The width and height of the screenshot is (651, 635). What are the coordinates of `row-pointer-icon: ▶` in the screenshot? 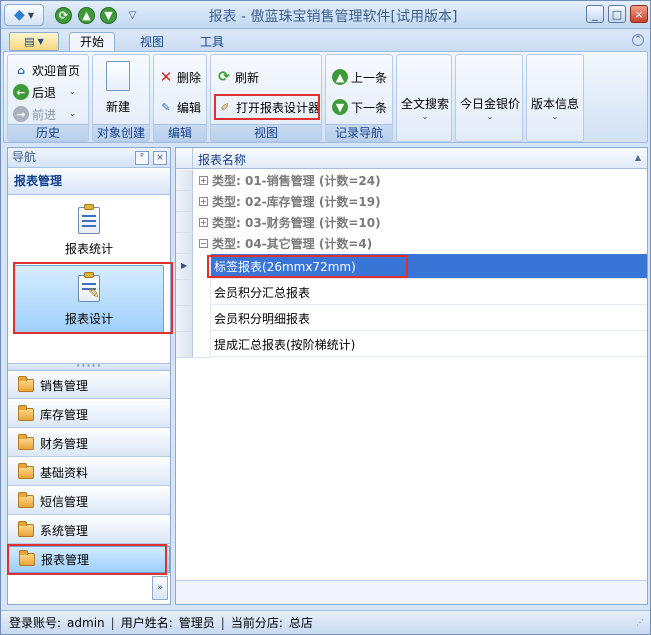 It's located at (184, 265).